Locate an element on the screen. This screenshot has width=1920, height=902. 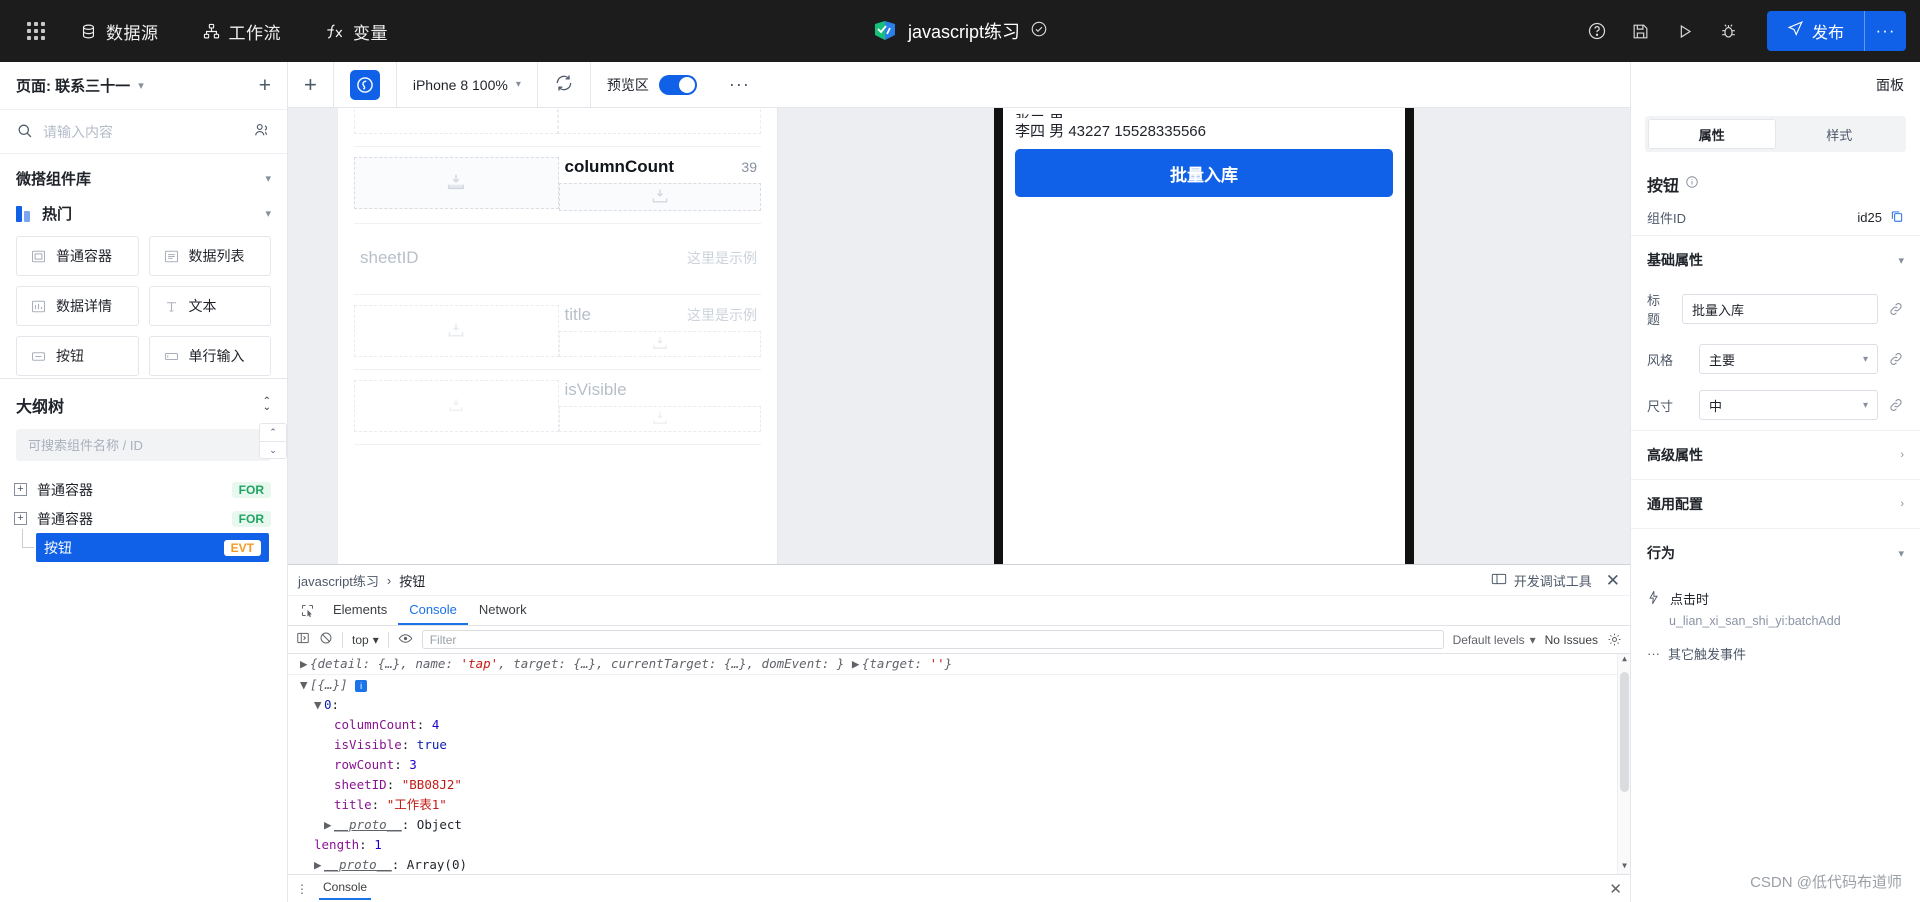
component-search-input is located at coordinates (143, 131).